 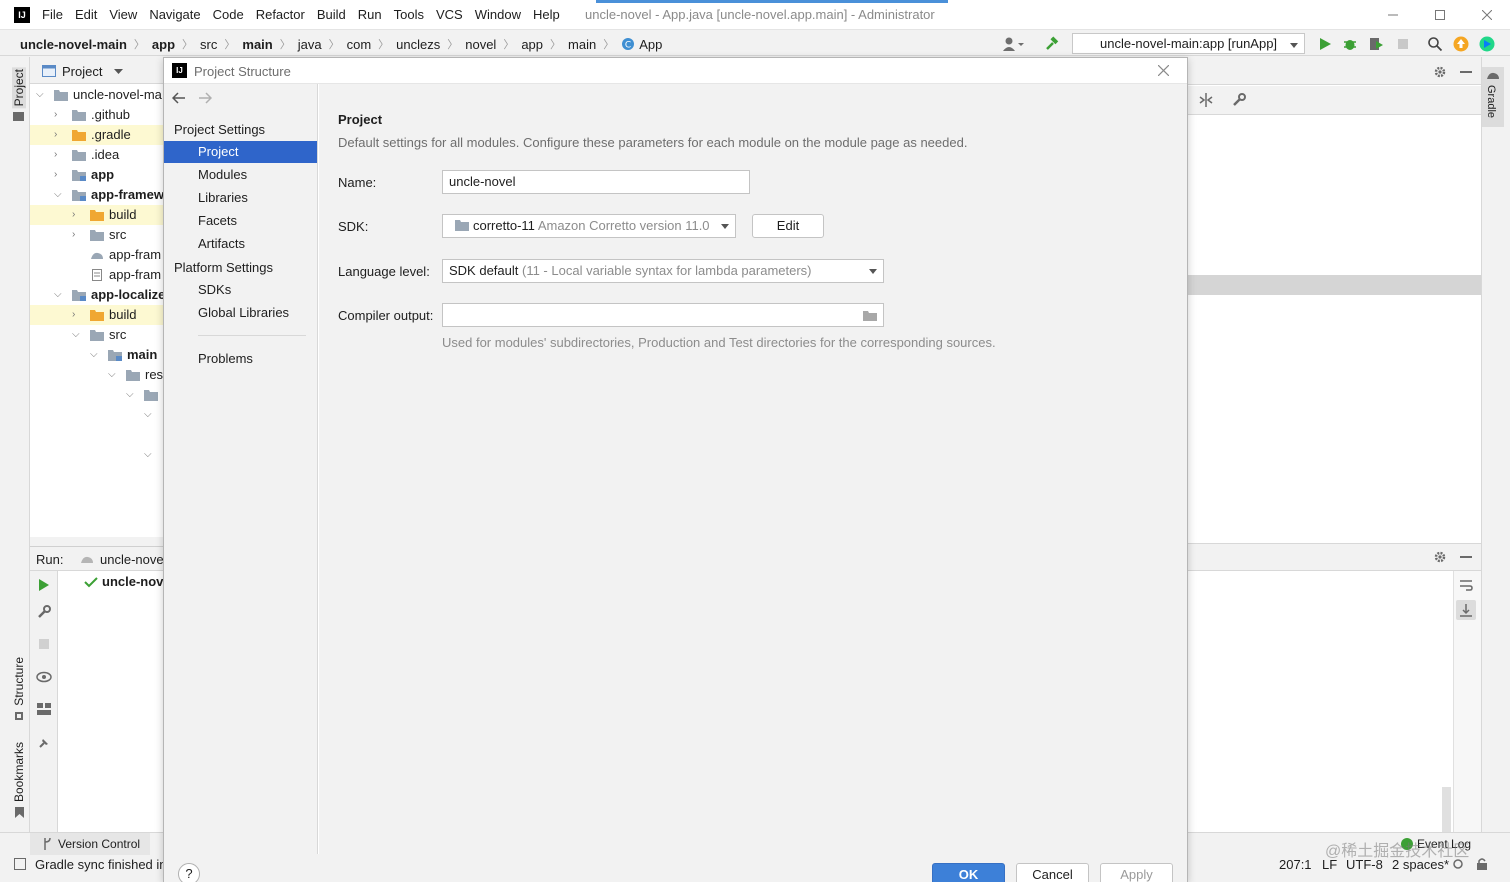 I want to click on layout-icon, so click(x=44, y=709).